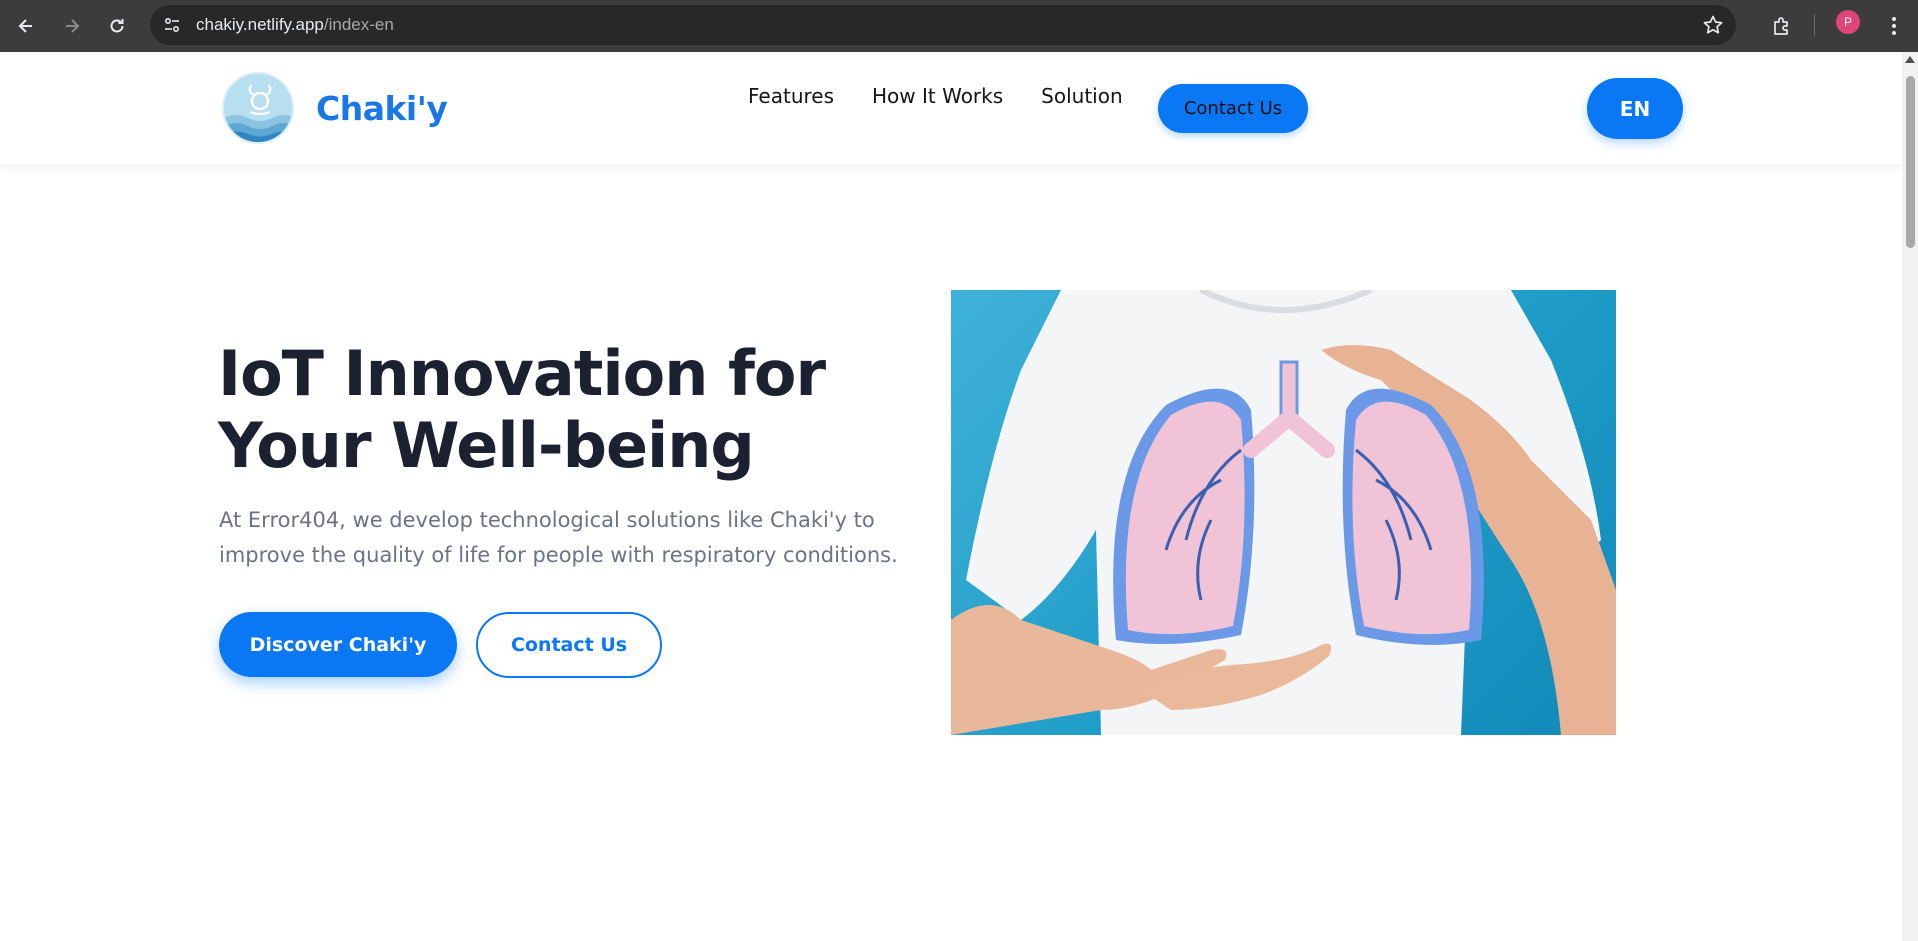 The image size is (1918, 941). I want to click on scroll-up-arrow-icon, so click(1910, 59).